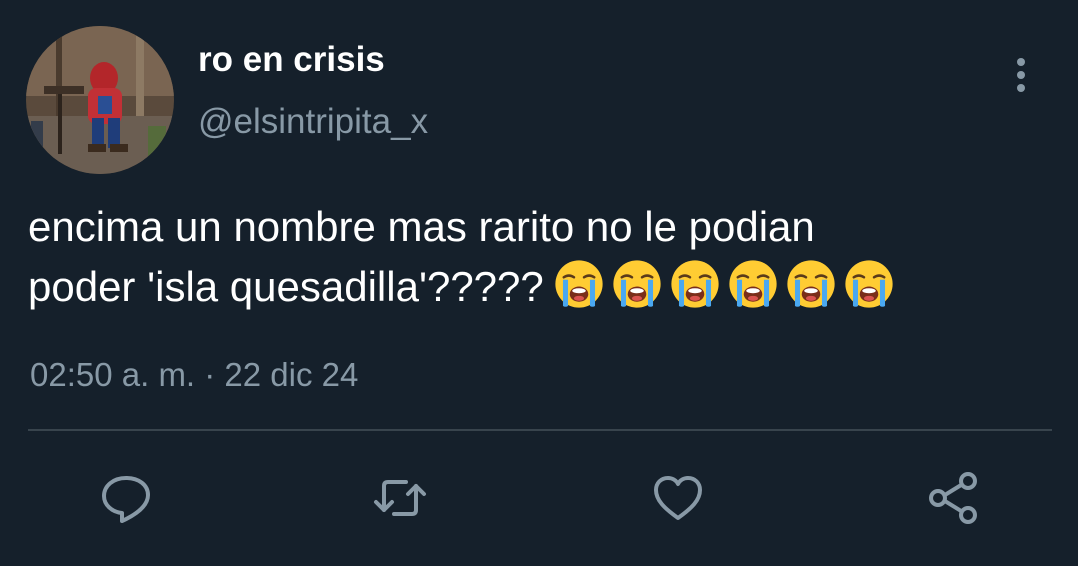  What do you see at coordinates (286, 286) in the screenshot?
I see `tweet-text-line-2-content: poder 'isla quesadilla'?????` at bounding box center [286, 286].